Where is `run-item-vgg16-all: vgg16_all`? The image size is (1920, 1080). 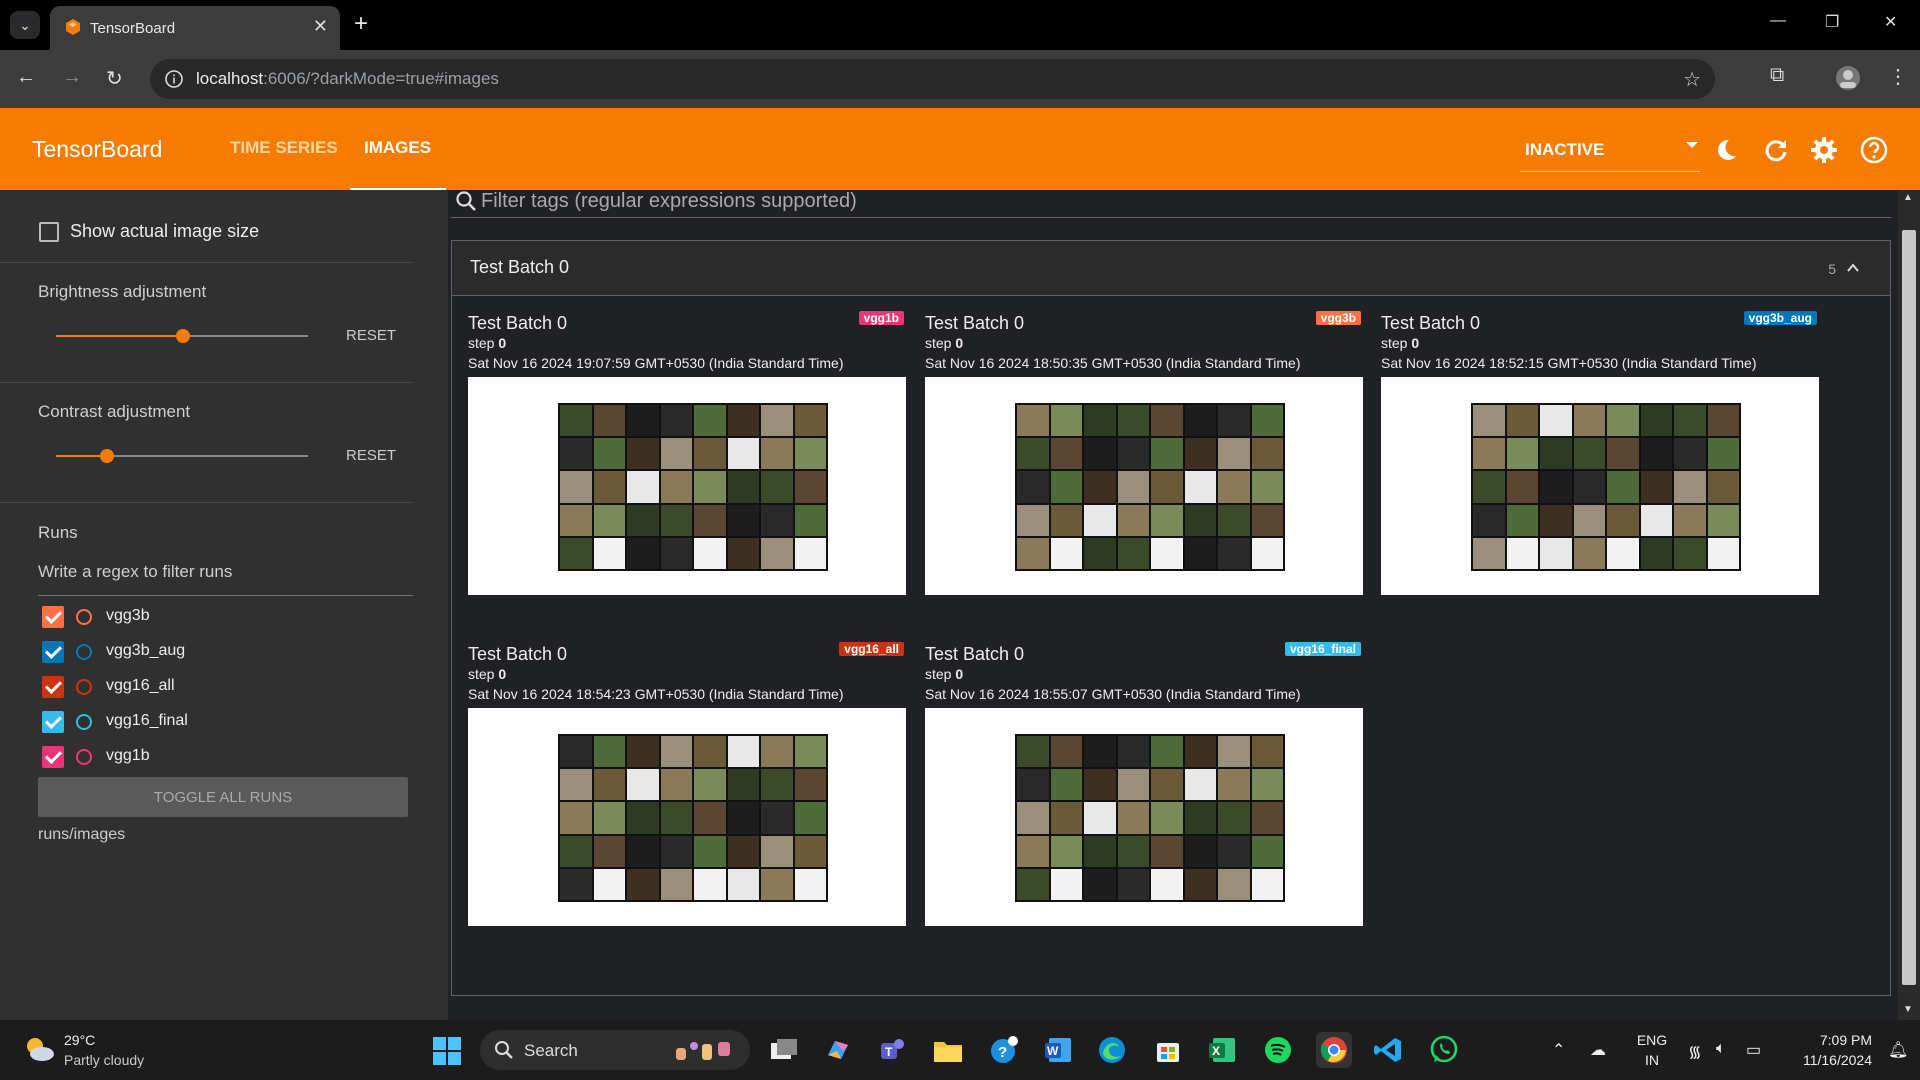 run-item-vgg16-all: vgg16_all is located at coordinates (227, 686).